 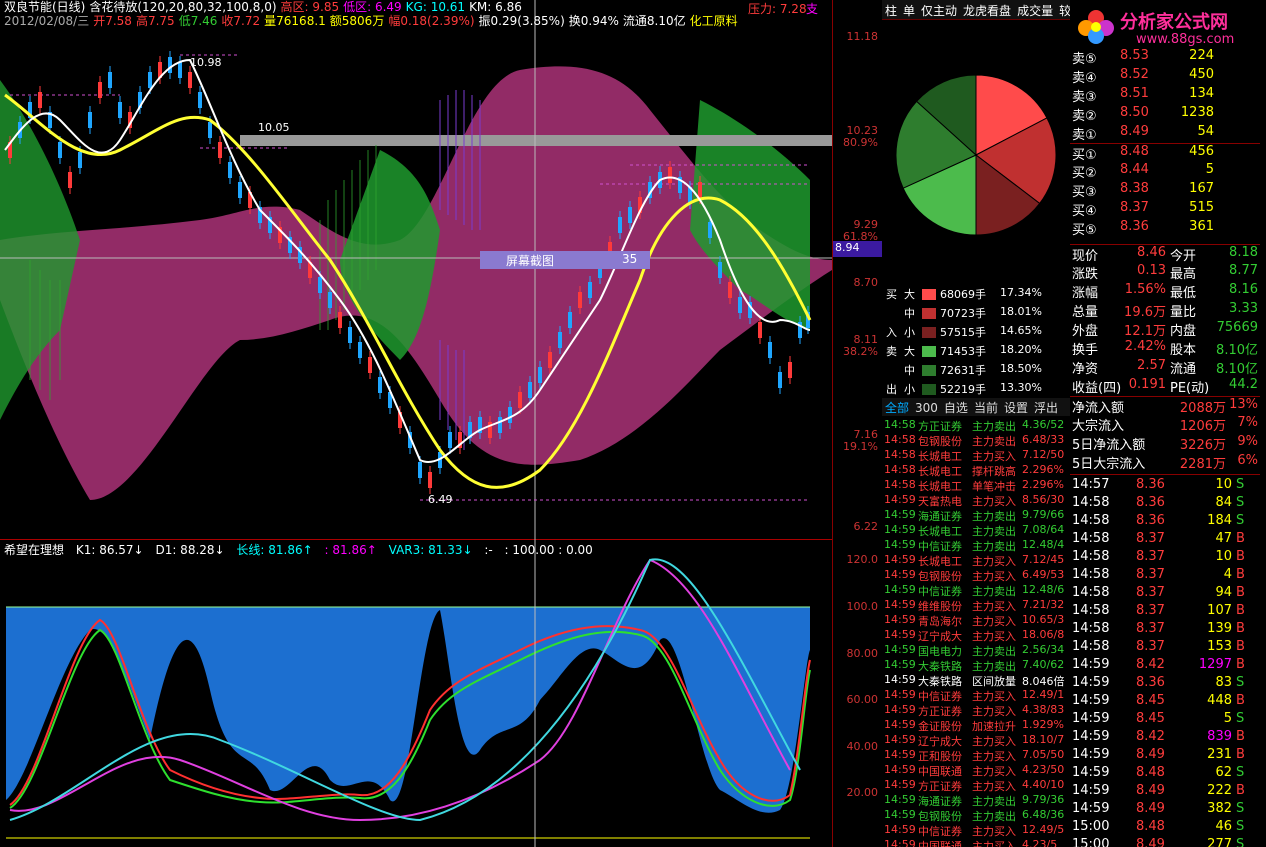 What do you see at coordinates (976, 590) in the screenshot?
I see `list-item: 14:59 中信证券 主力卖出 12.48/6` at bounding box center [976, 590].